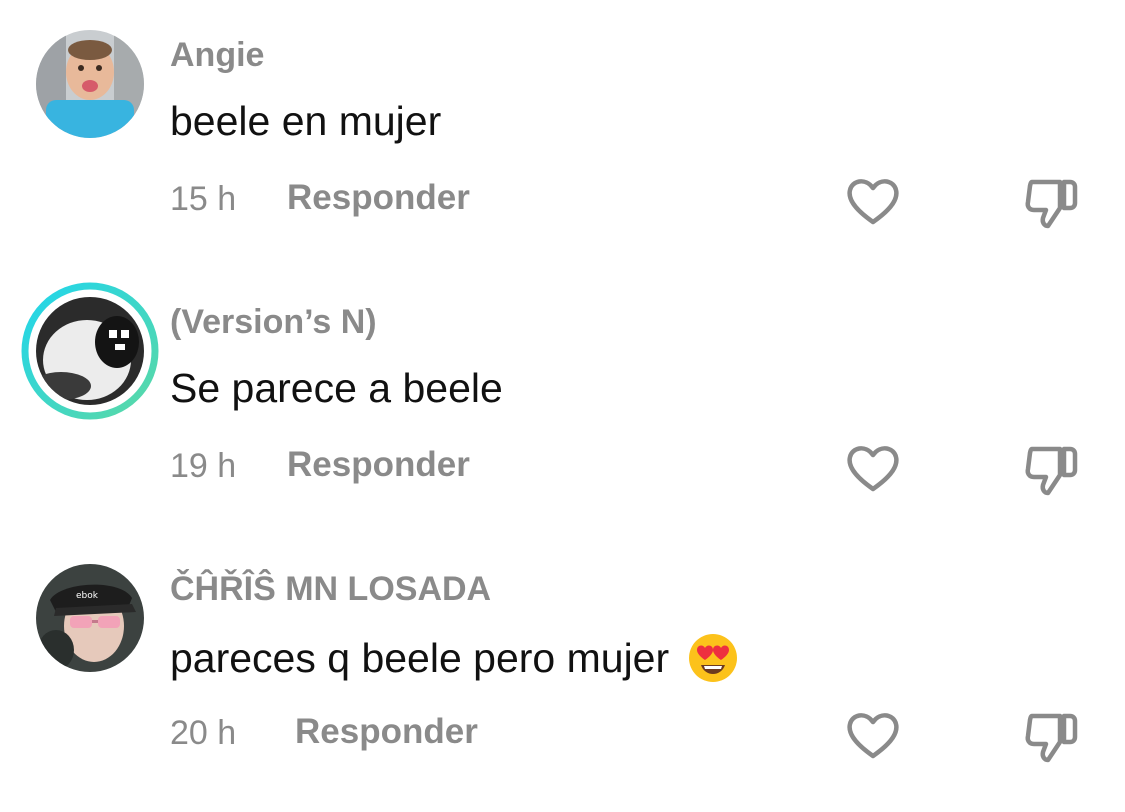  I want to click on comment-text: Se parece a beele, so click(336, 388).